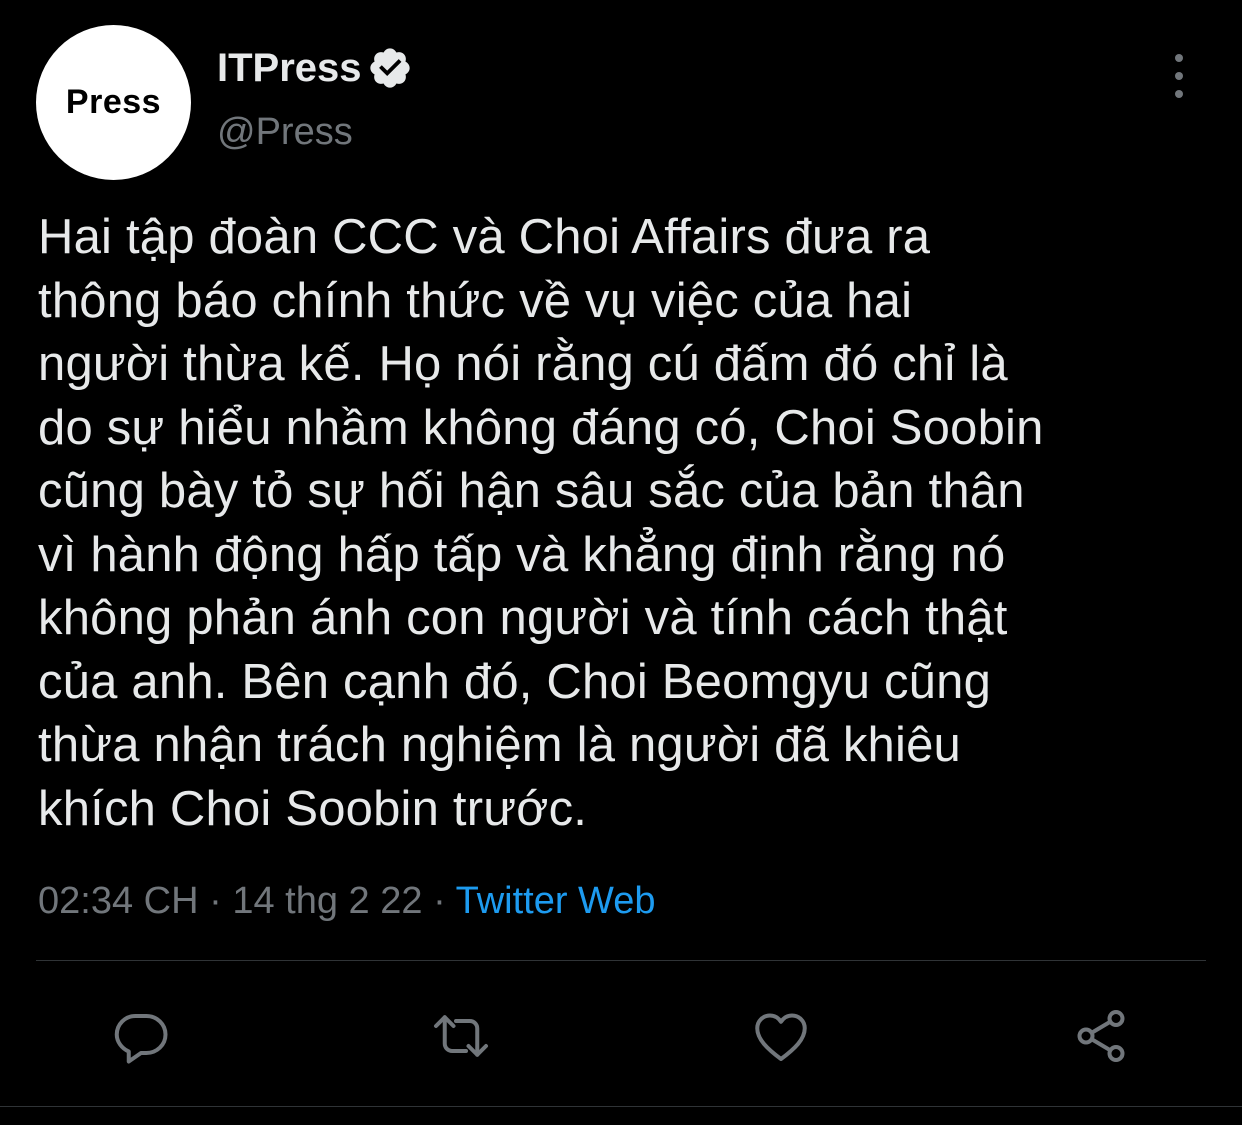 The height and width of the screenshot is (1125, 1242). I want to click on tweet-metadata: 02:34 CH · 14 thg 2 22 · Twitter Web, so click(347, 901).